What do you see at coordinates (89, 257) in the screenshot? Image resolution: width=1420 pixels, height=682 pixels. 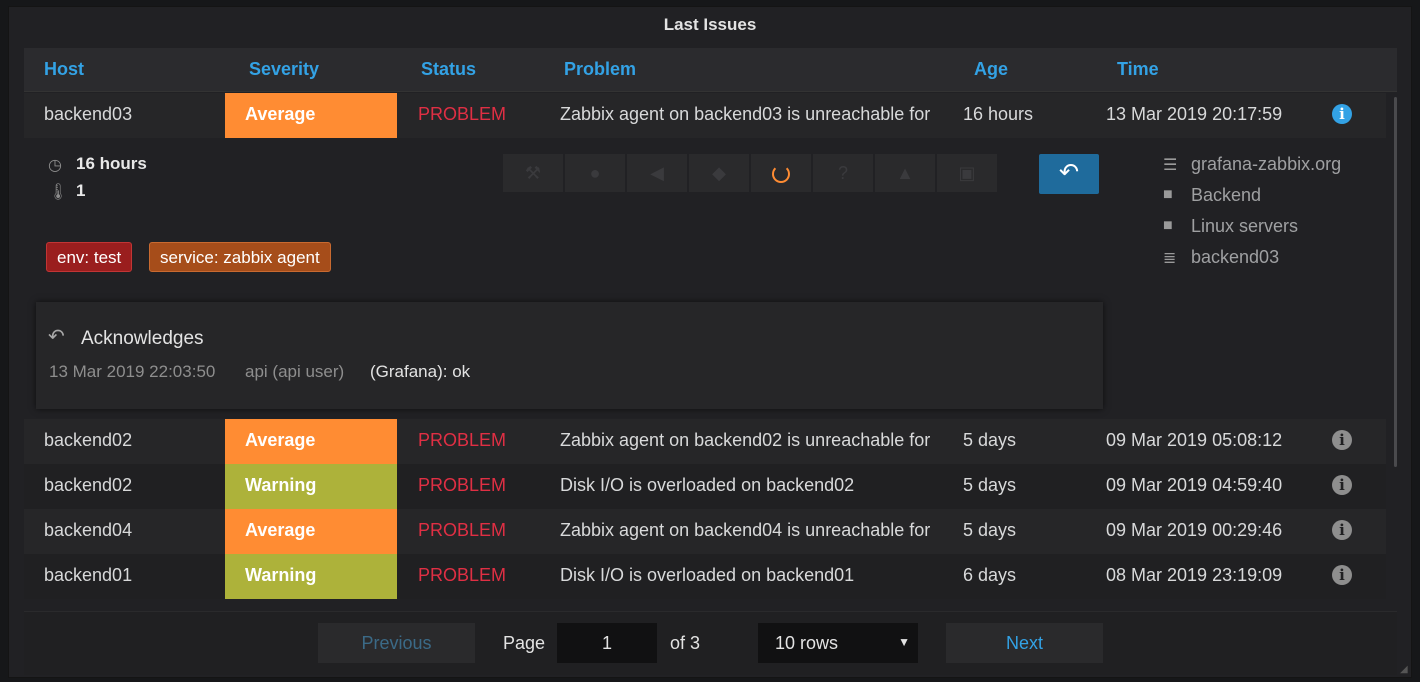 I see `tag-env: env: test` at bounding box center [89, 257].